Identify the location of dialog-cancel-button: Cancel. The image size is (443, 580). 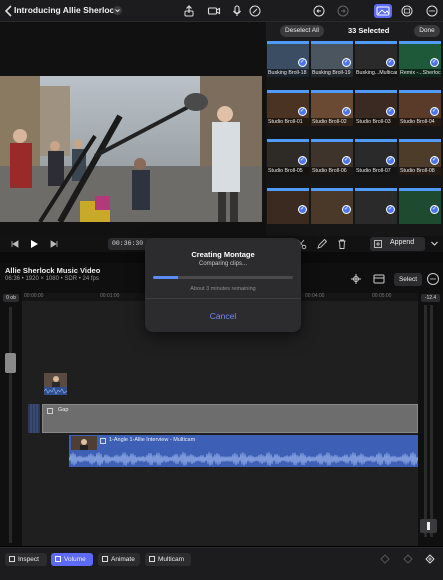
(223, 316).